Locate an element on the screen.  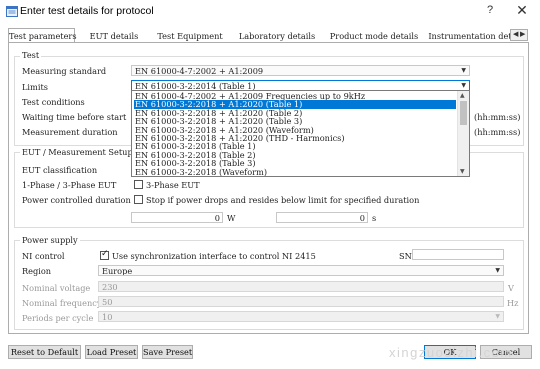
power-supply-group-title: Power supply is located at coordinates (50, 240).